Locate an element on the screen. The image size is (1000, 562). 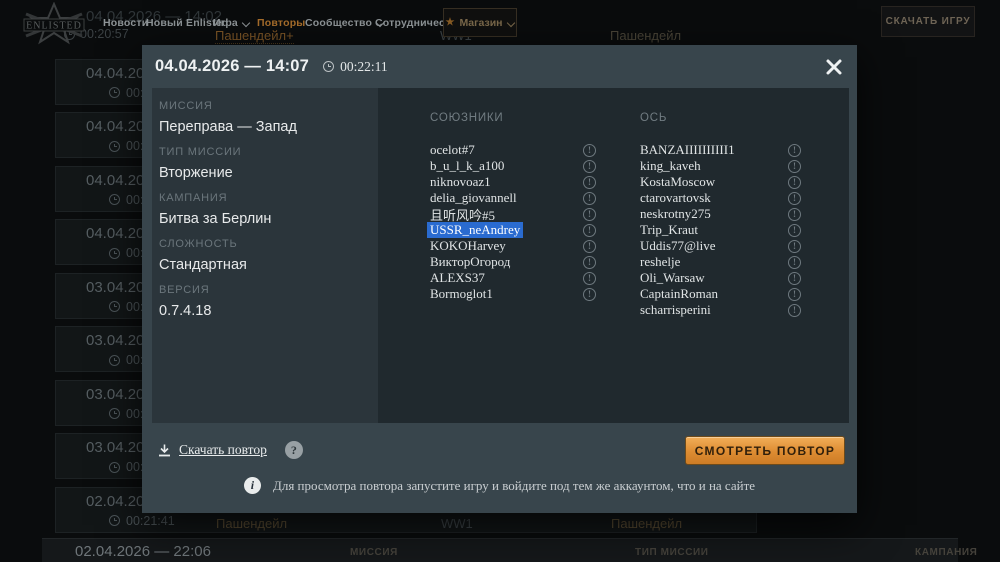
nav-item-label: Новости is located at coordinates (126, 22).